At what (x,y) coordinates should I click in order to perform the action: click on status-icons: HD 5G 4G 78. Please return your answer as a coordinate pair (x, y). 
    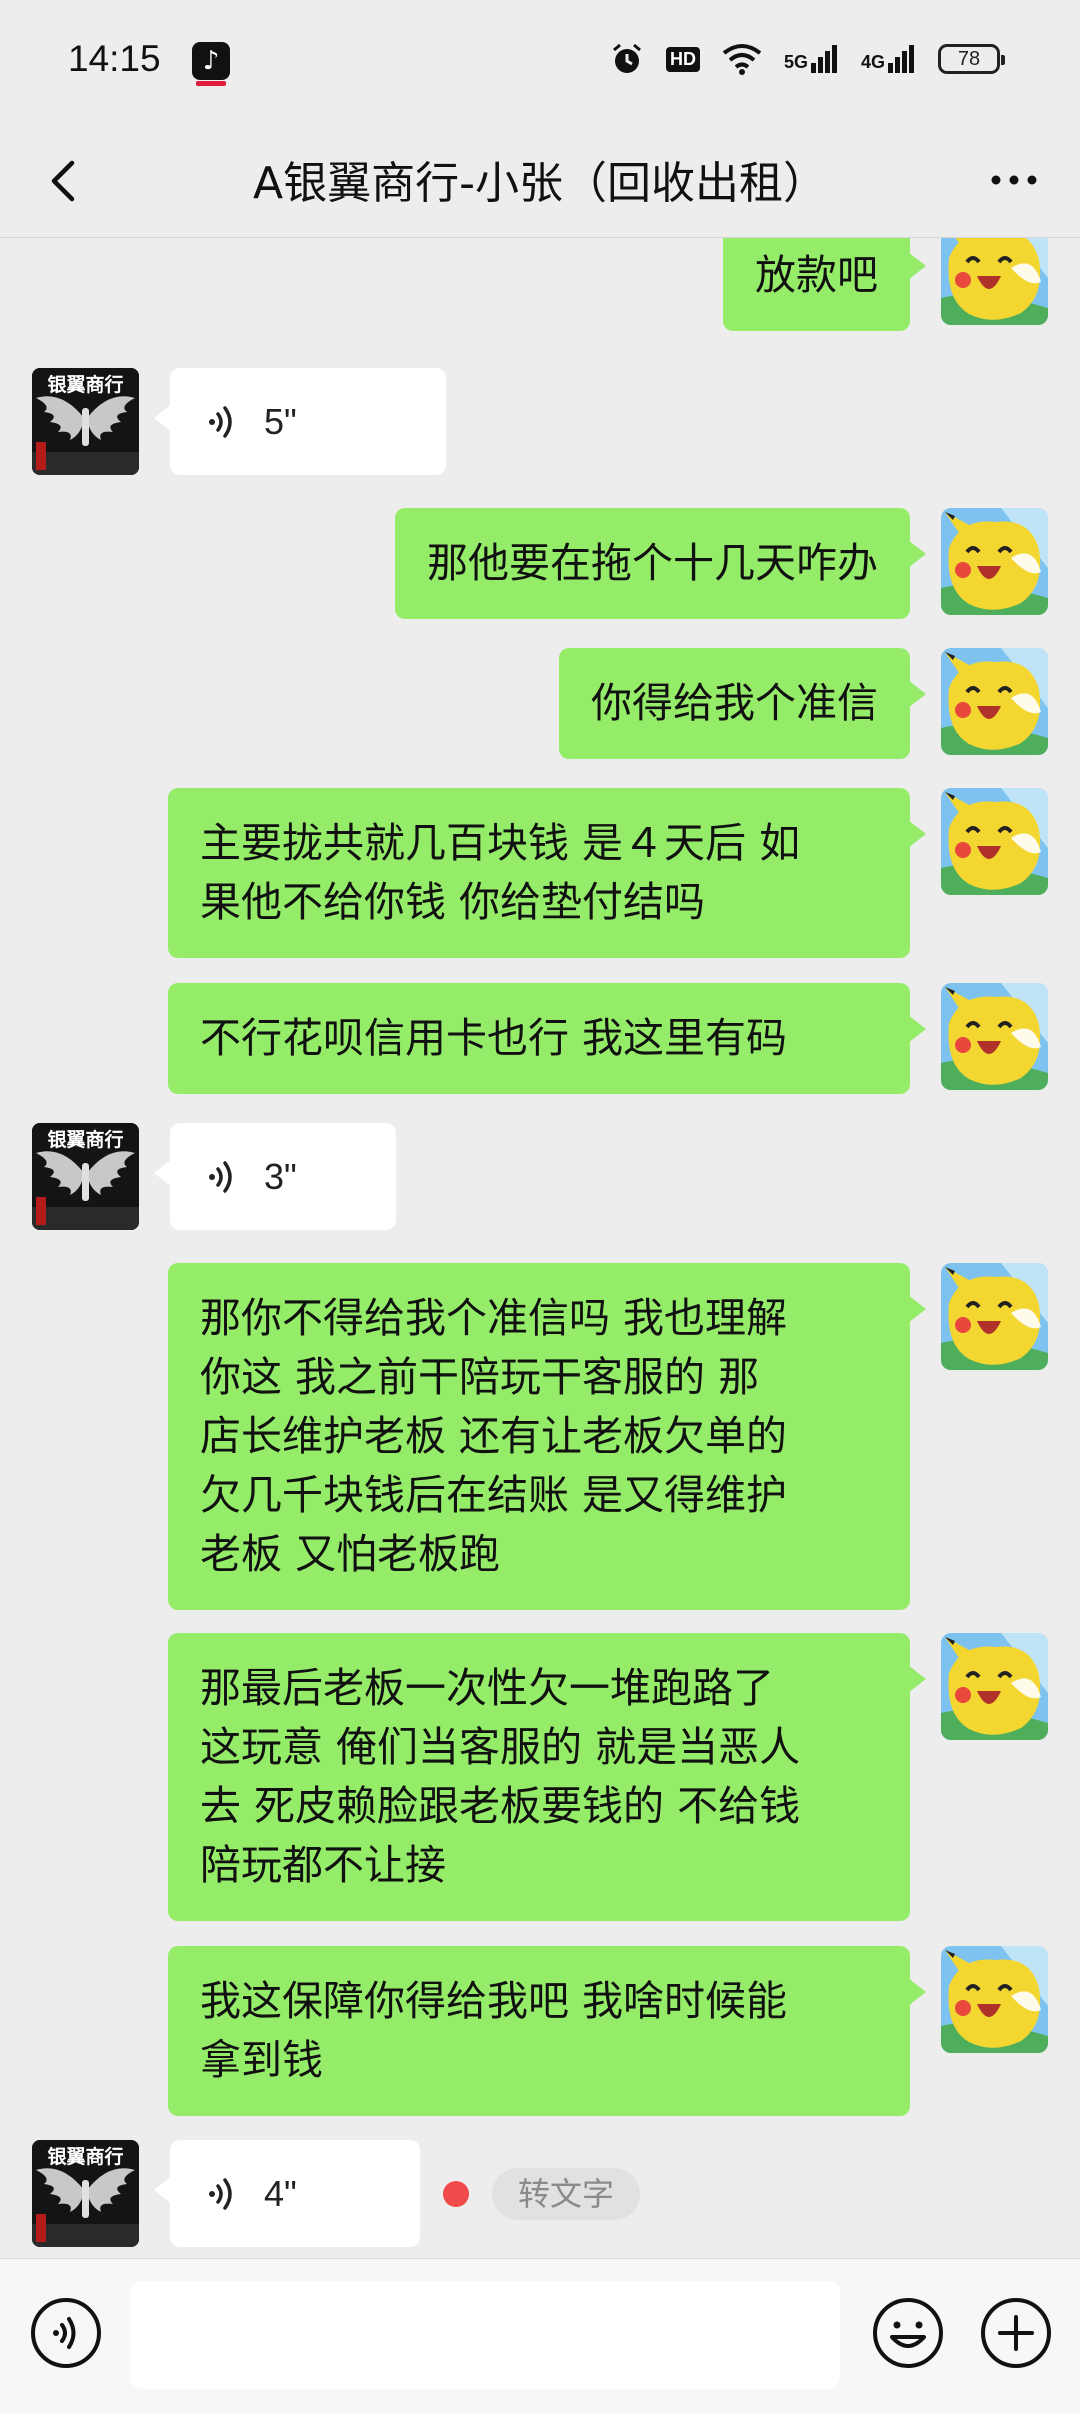
    Looking at the image, I should click on (807, 59).